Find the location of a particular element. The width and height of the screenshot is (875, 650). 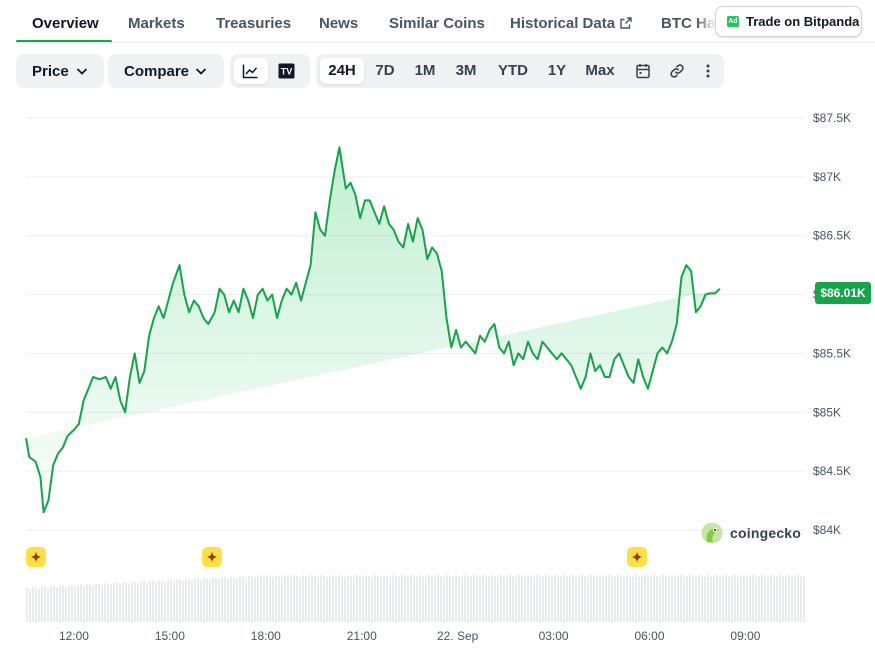

range-1y: 1Y is located at coordinates (557, 71).